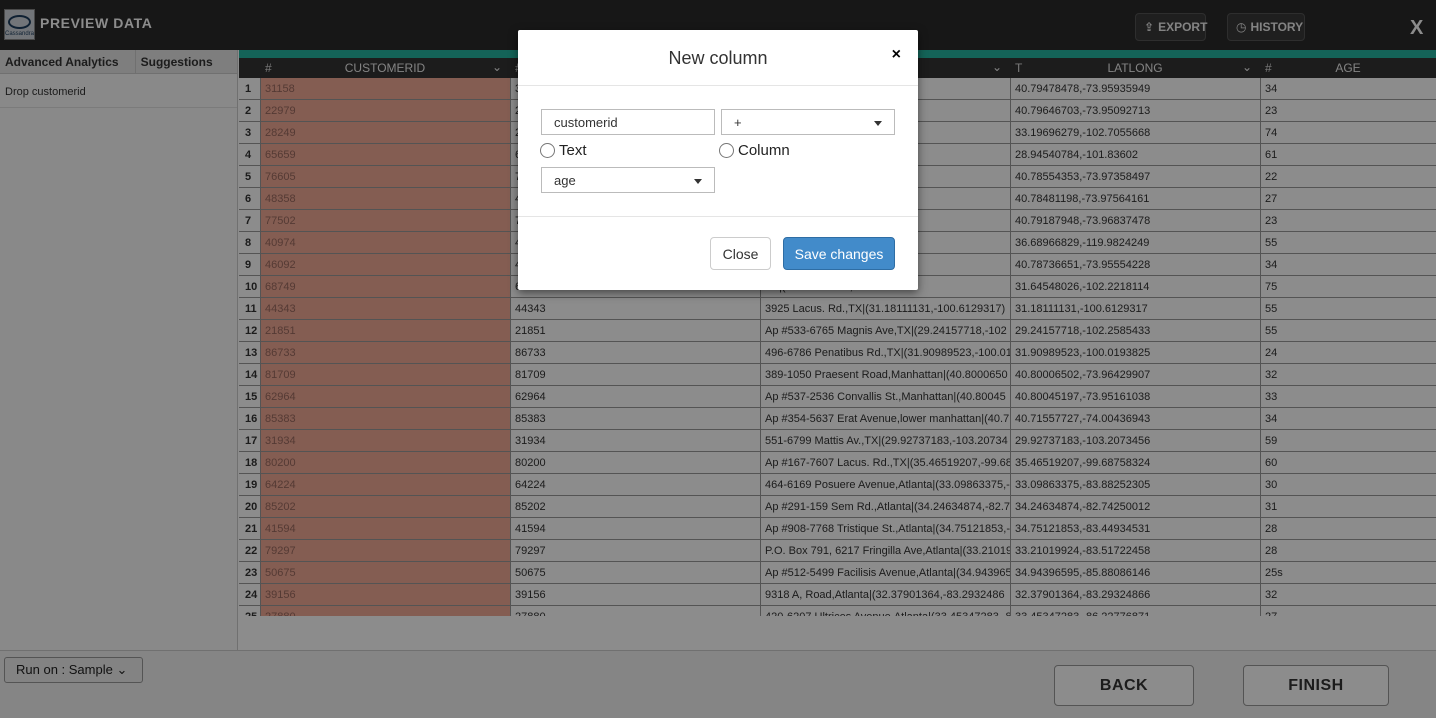  I want to click on second-column-select: age, so click(628, 180).